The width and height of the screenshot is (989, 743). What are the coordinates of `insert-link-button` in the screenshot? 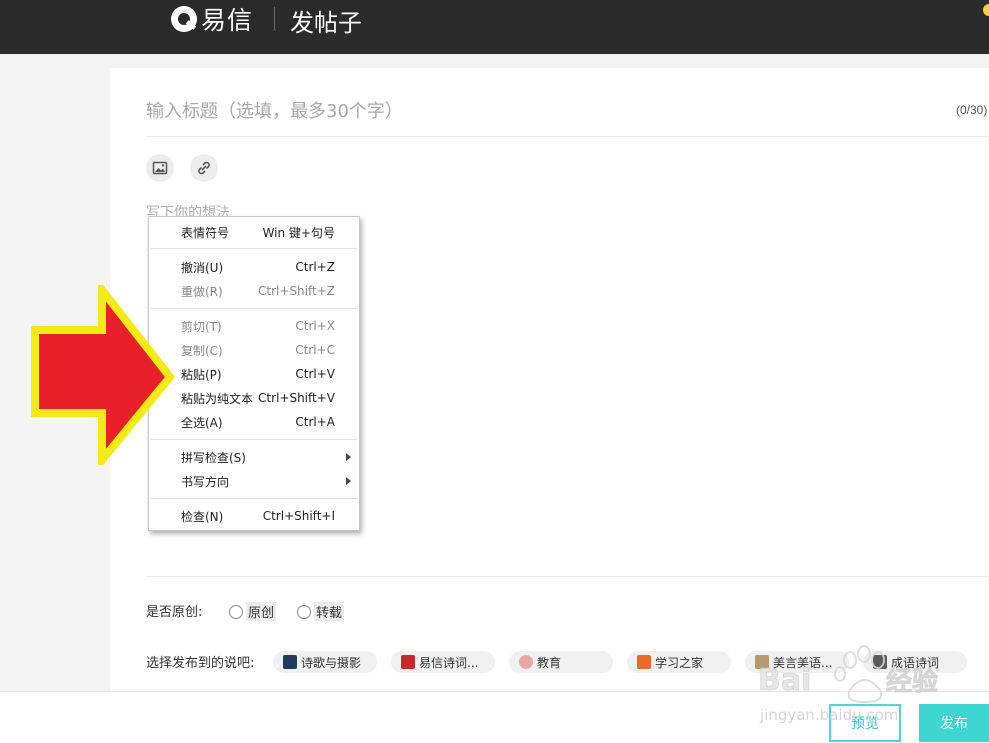 It's located at (204, 168).